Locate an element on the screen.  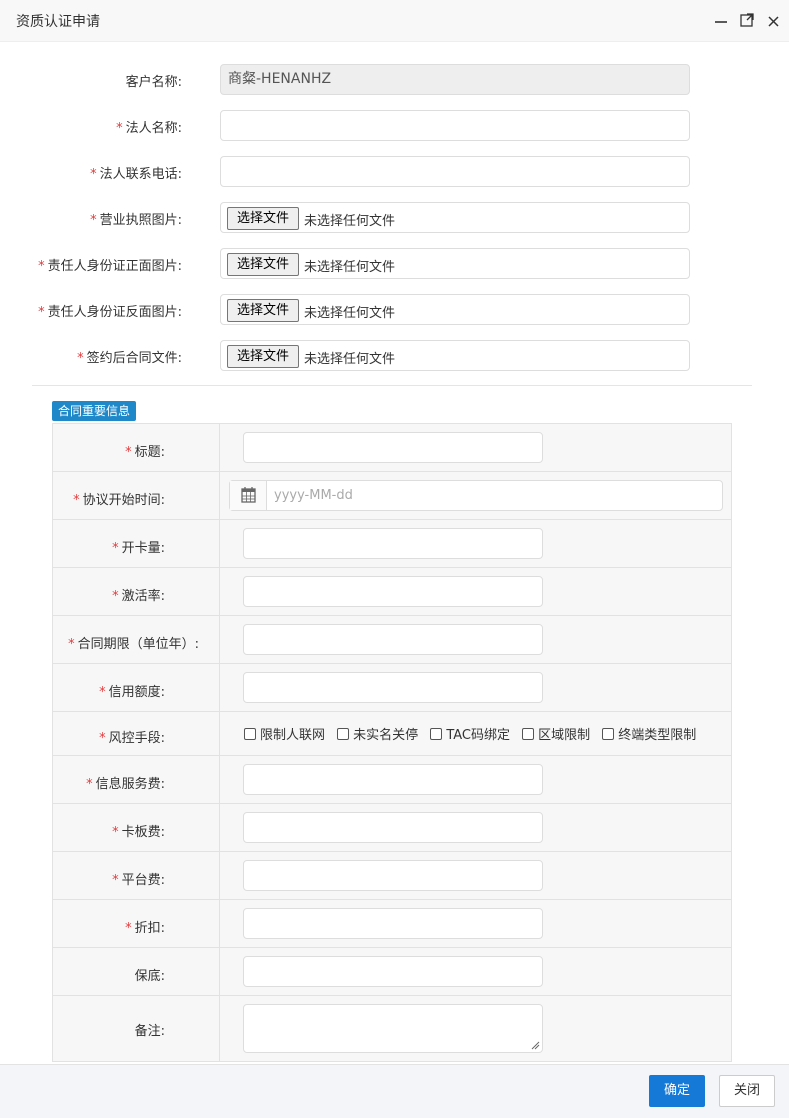
title-input is located at coordinates (393, 447).